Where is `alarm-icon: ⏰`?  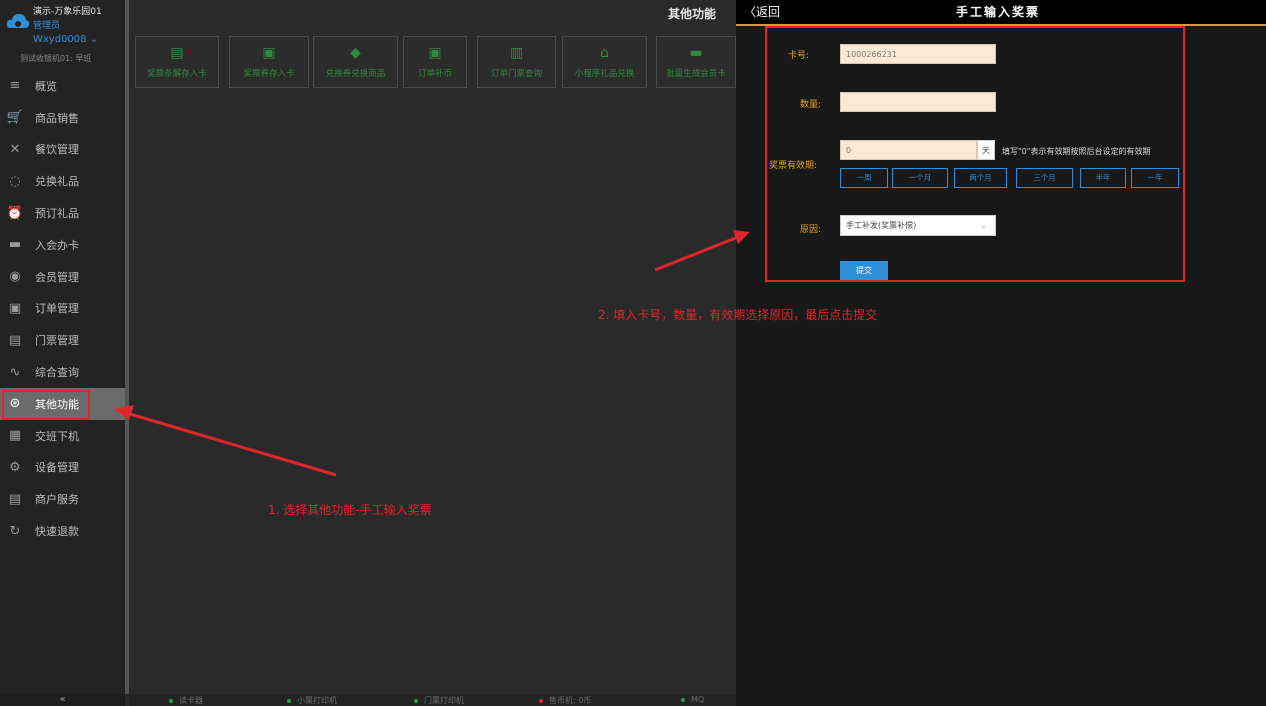 alarm-icon: ⏰ is located at coordinates (15, 213).